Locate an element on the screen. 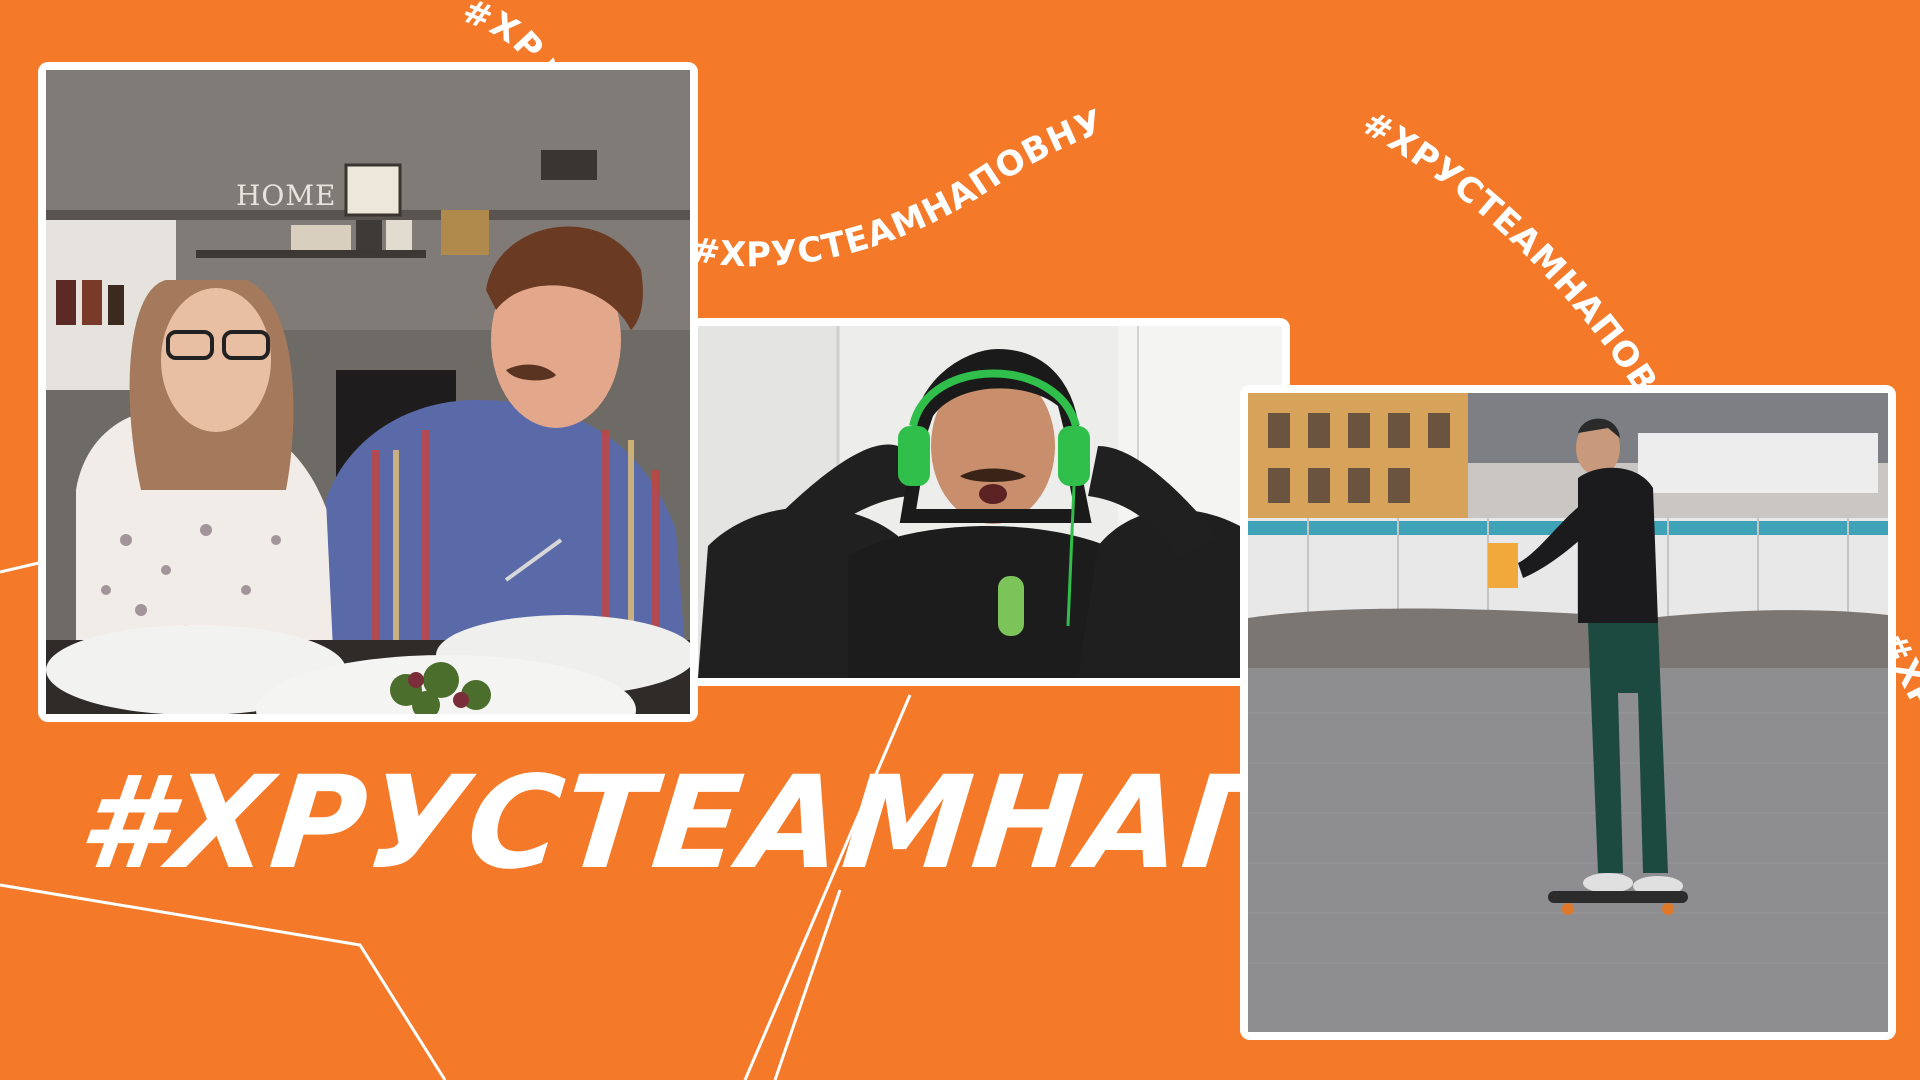 The image size is (1920, 1080). curved-hashtag-1: #ХРУСТЕАМНАПОВНУ is located at coordinates (899, 188).